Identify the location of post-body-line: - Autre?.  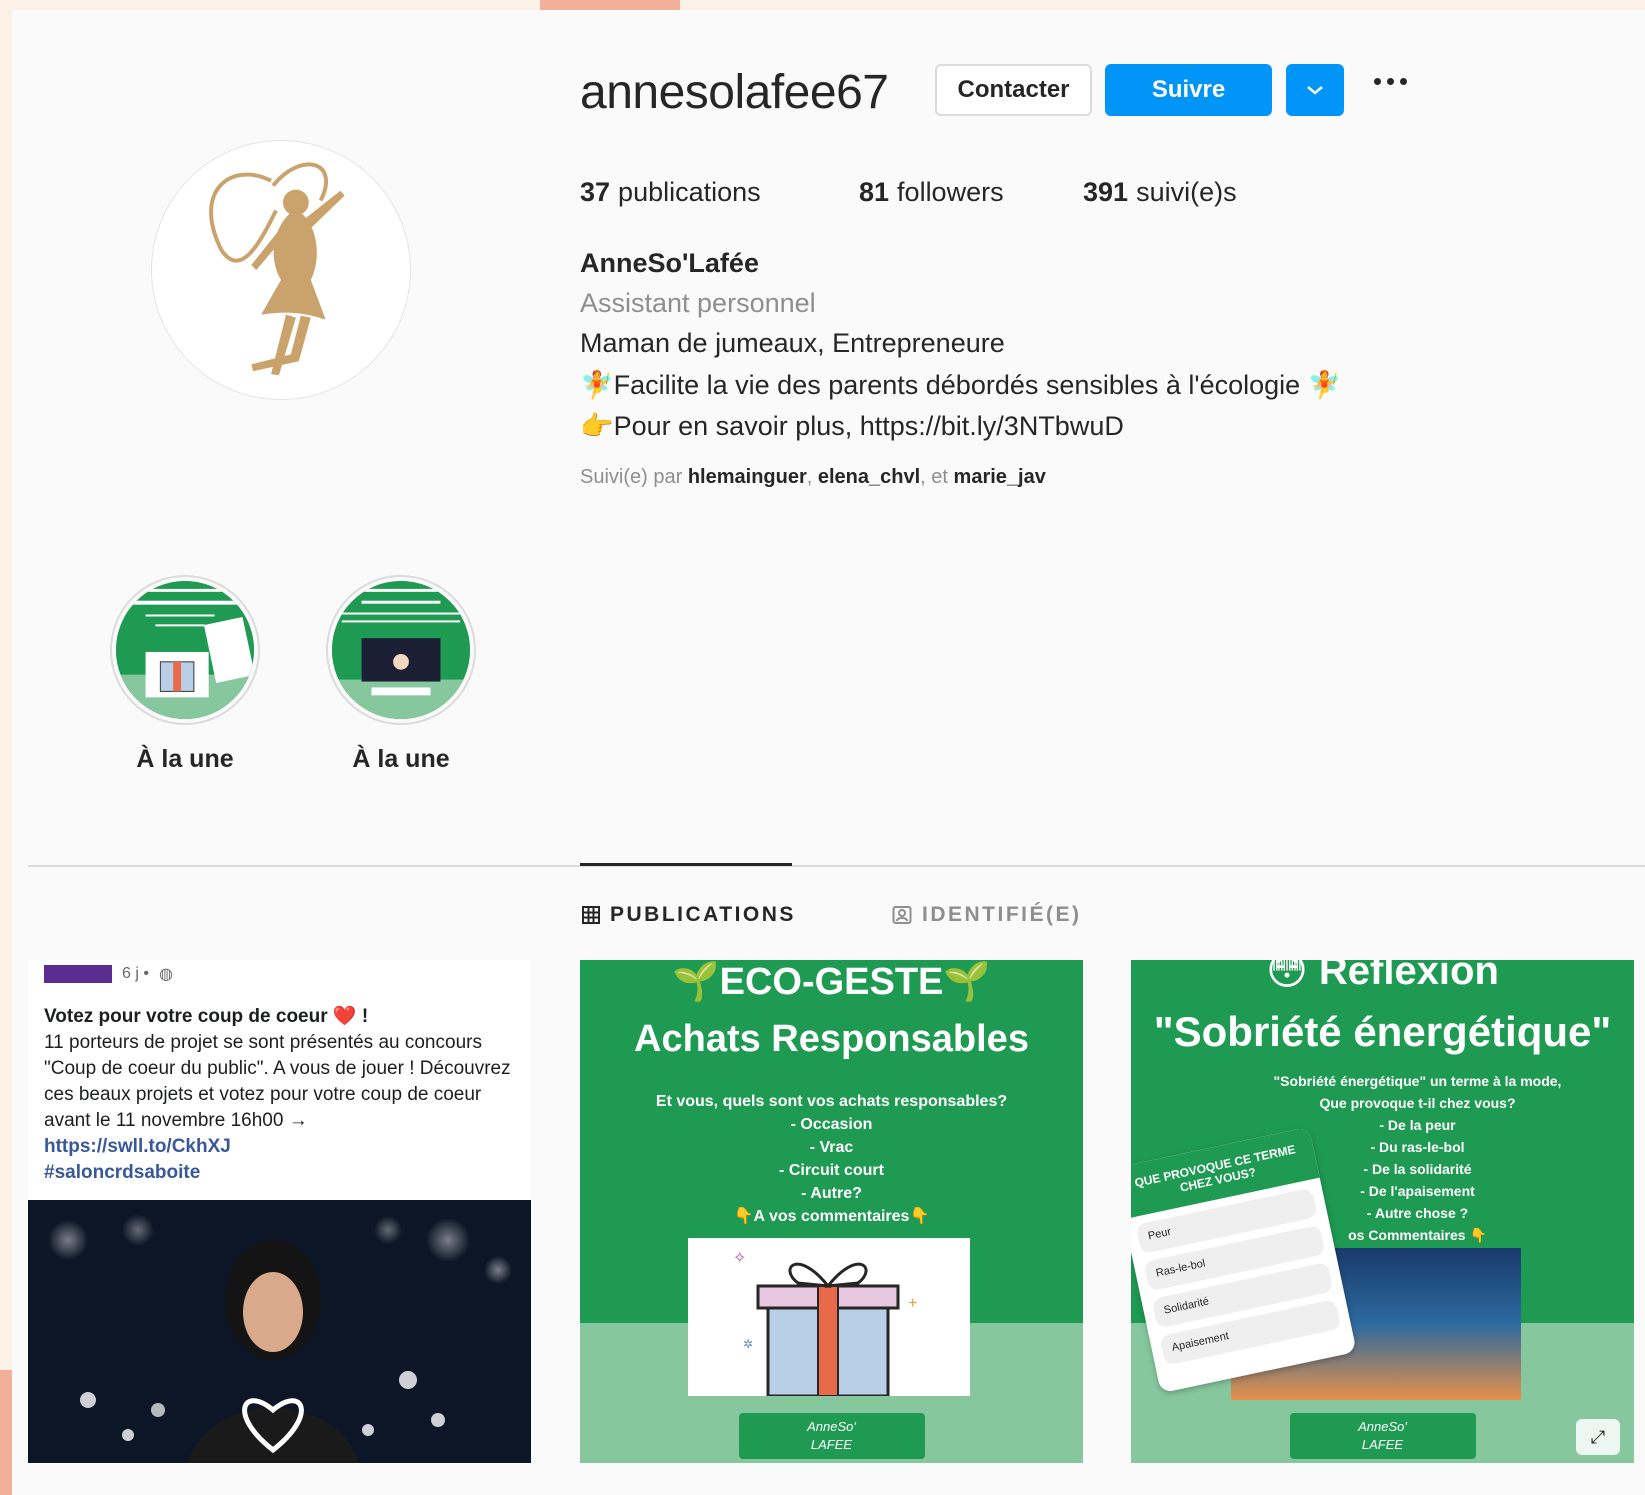
(831, 1193).